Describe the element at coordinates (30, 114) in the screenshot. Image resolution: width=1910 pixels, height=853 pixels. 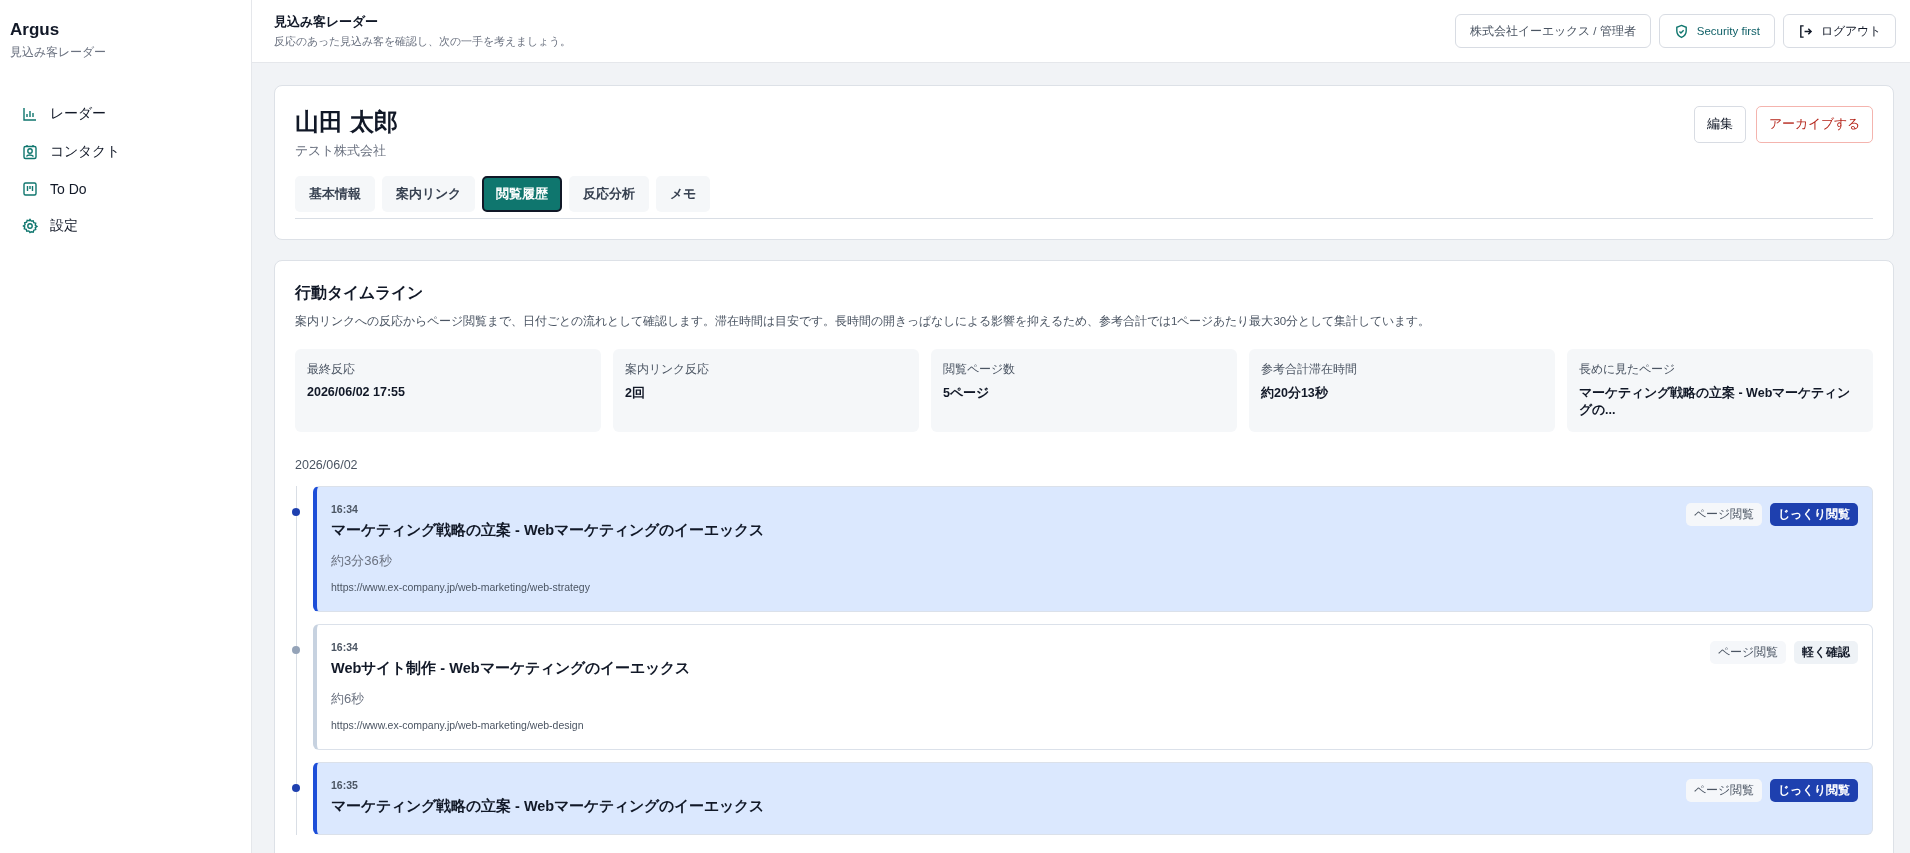
I see `bar-chart-icon` at that location.